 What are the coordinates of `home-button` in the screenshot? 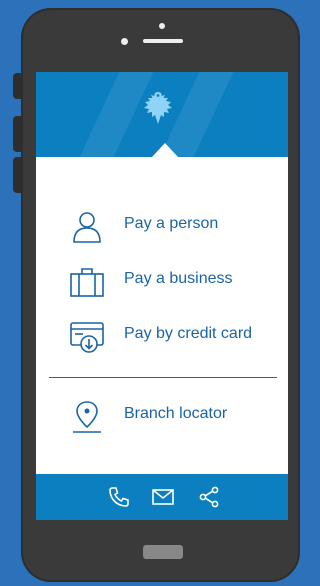 It's located at (163, 552).